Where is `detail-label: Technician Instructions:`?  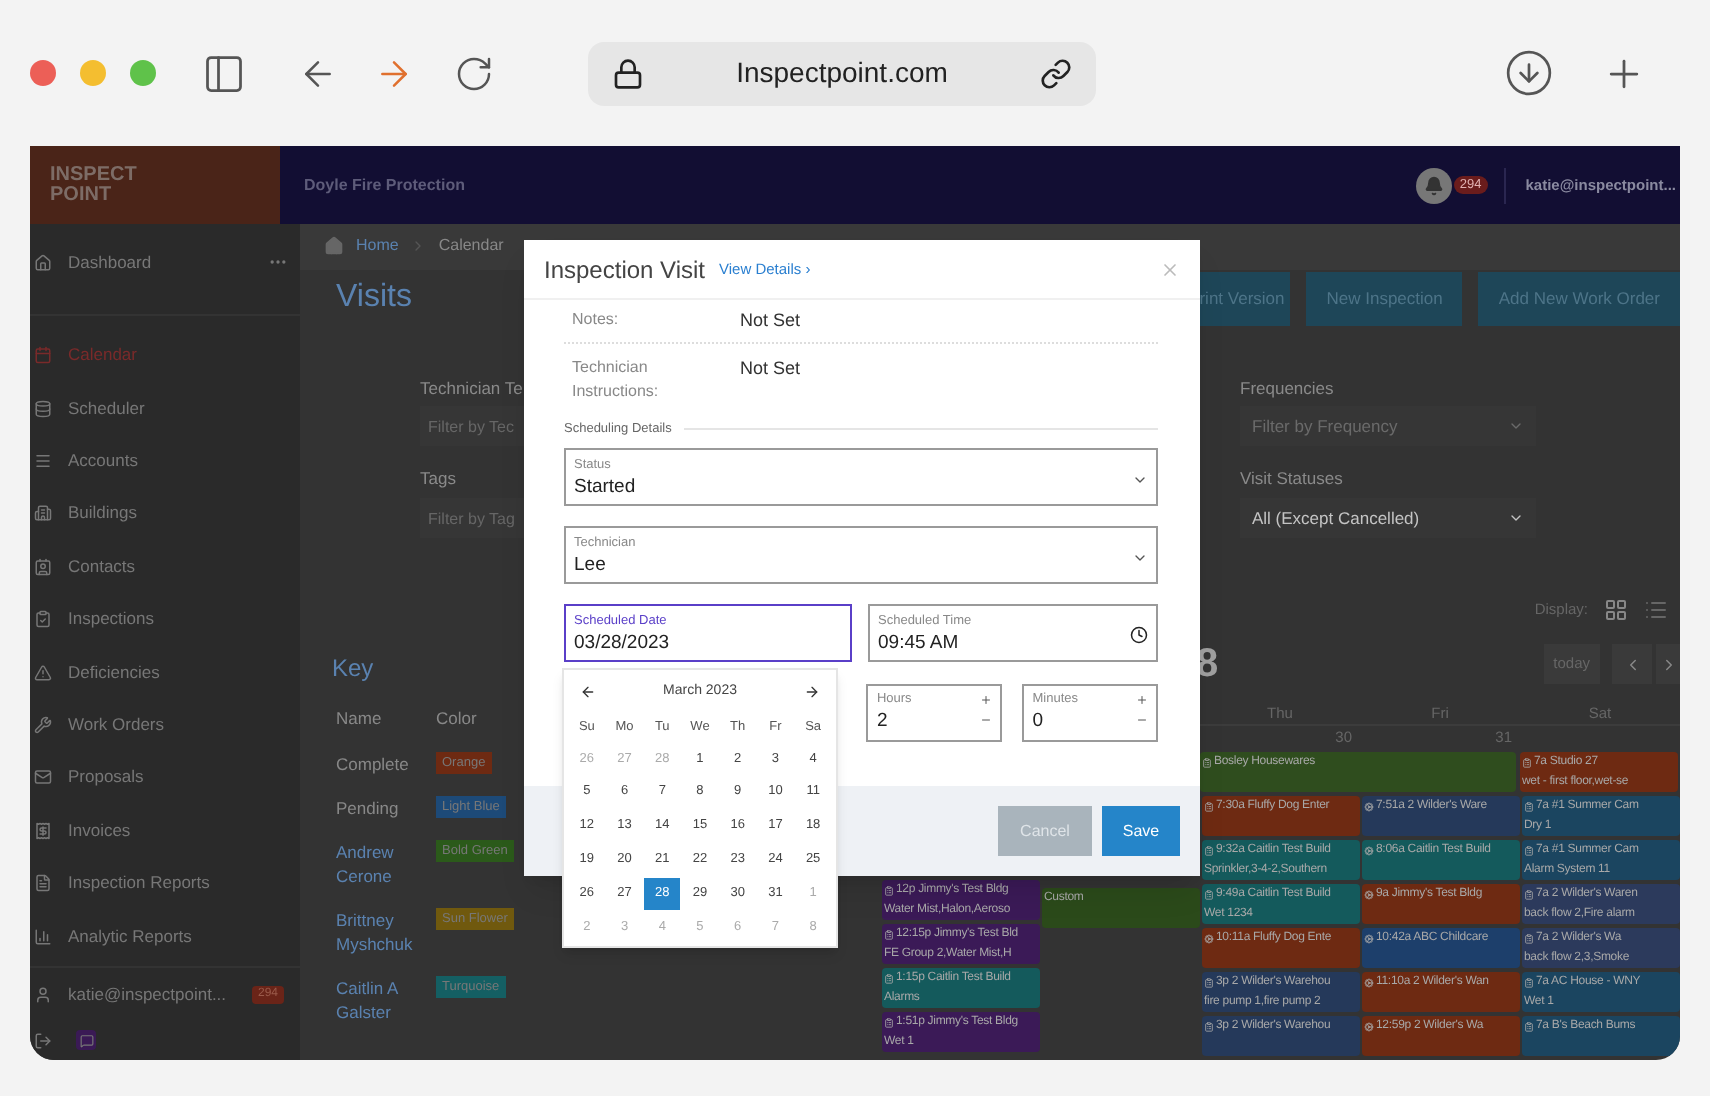
detail-label: Technician Instructions: is located at coordinates (616, 380).